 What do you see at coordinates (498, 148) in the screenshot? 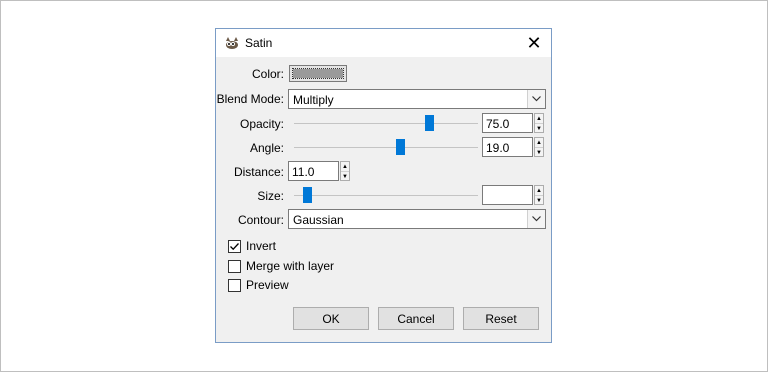
I see `angle-value: 19.0` at bounding box center [498, 148].